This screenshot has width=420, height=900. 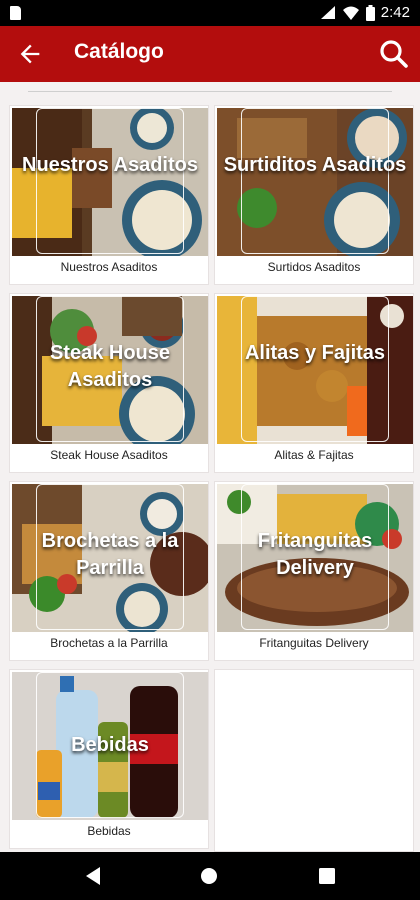 I want to click on empty-grid-cell, so click(x=314, y=760).